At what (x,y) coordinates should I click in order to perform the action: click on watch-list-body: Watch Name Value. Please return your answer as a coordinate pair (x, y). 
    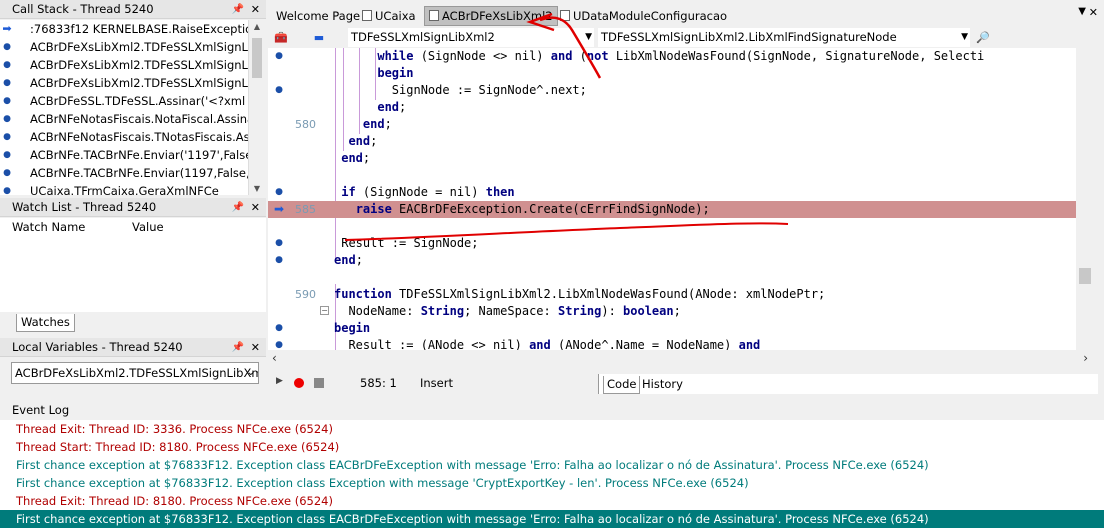
    Looking at the image, I should click on (133, 265).